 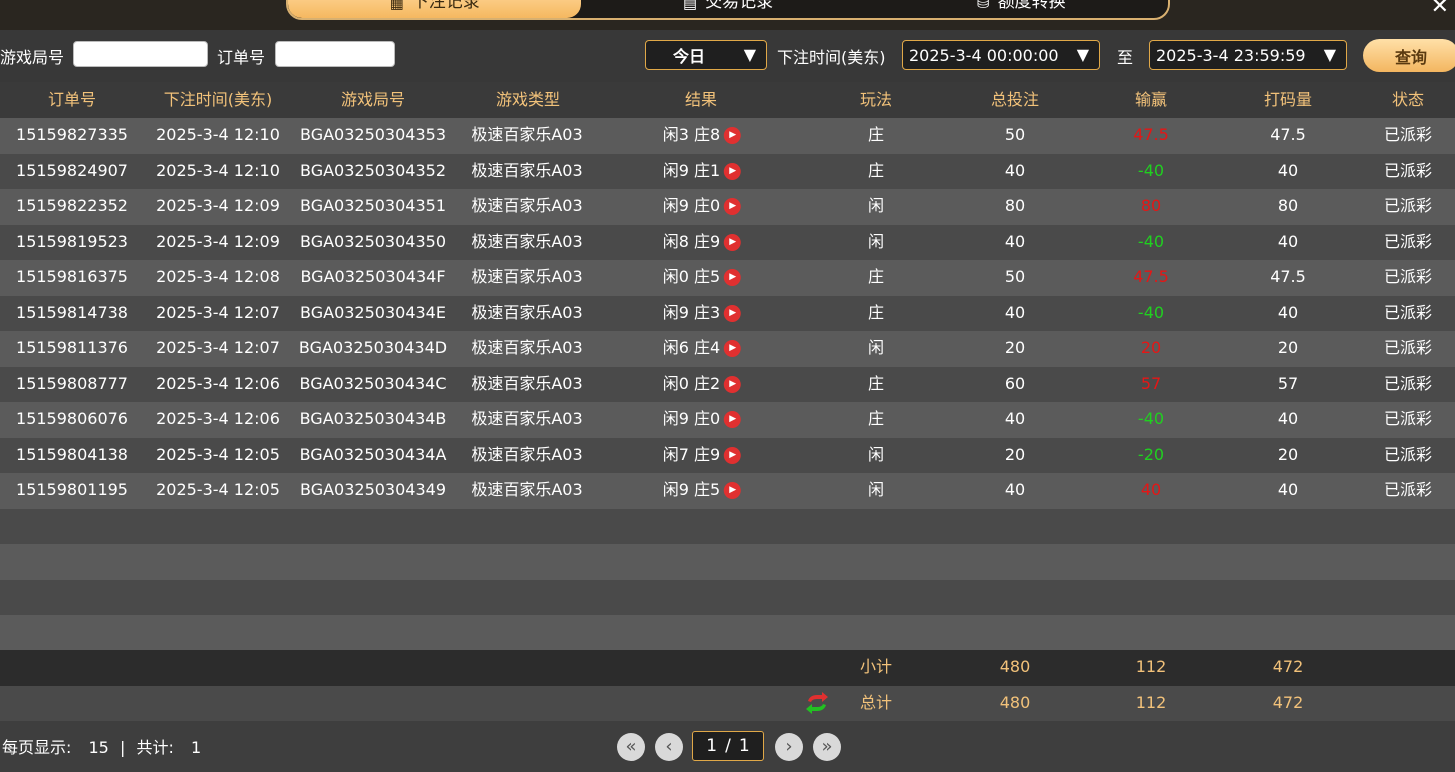 I want to click on last-page-icon: », so click(x=827, y=747).